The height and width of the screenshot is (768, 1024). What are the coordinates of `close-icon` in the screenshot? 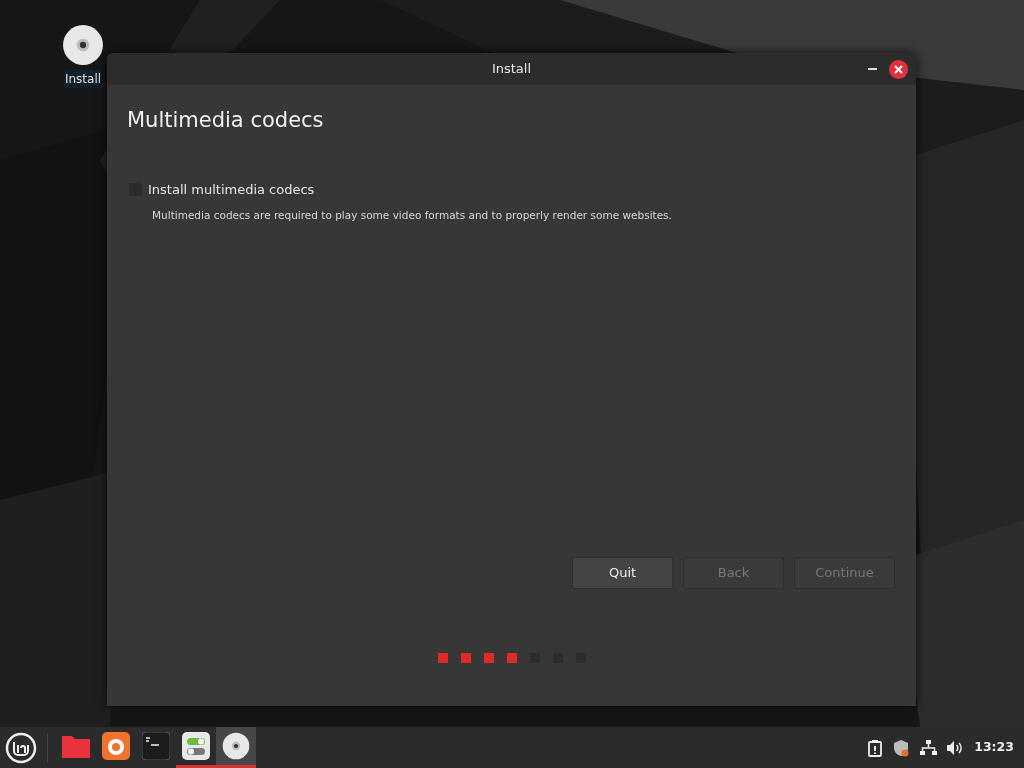 It's located at (898, 69).